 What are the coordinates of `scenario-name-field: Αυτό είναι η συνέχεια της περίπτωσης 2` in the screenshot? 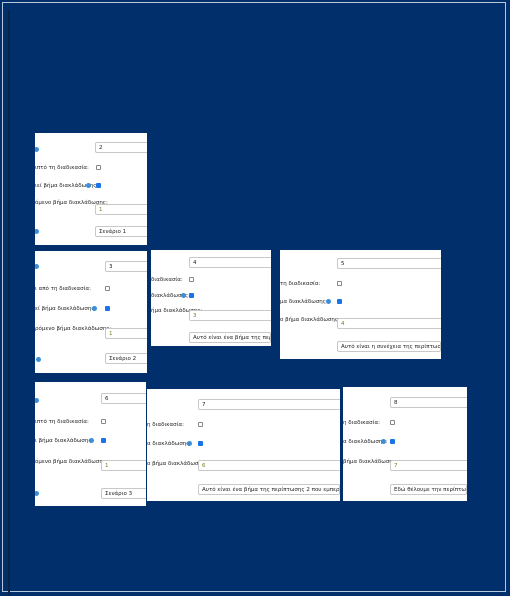 It's located at (389, 346).